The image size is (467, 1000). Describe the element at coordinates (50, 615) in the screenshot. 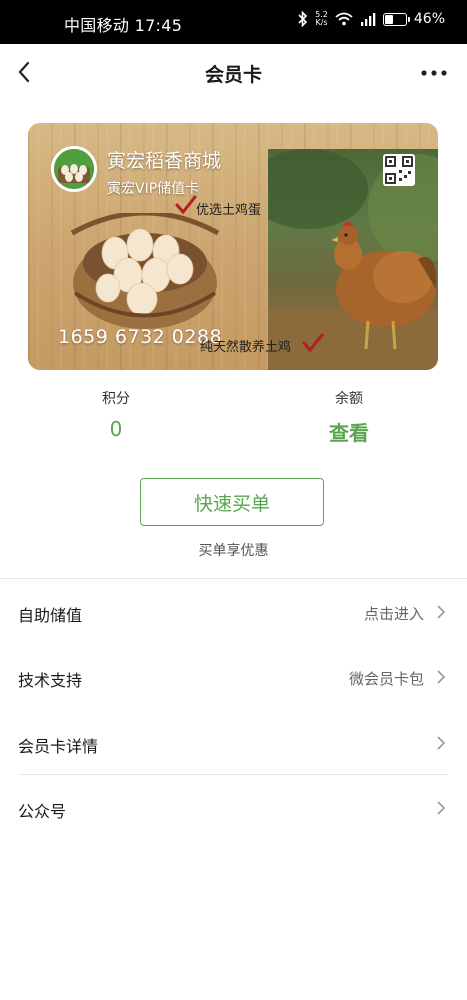

I see `menu-item-label: 自助储值` at that location.